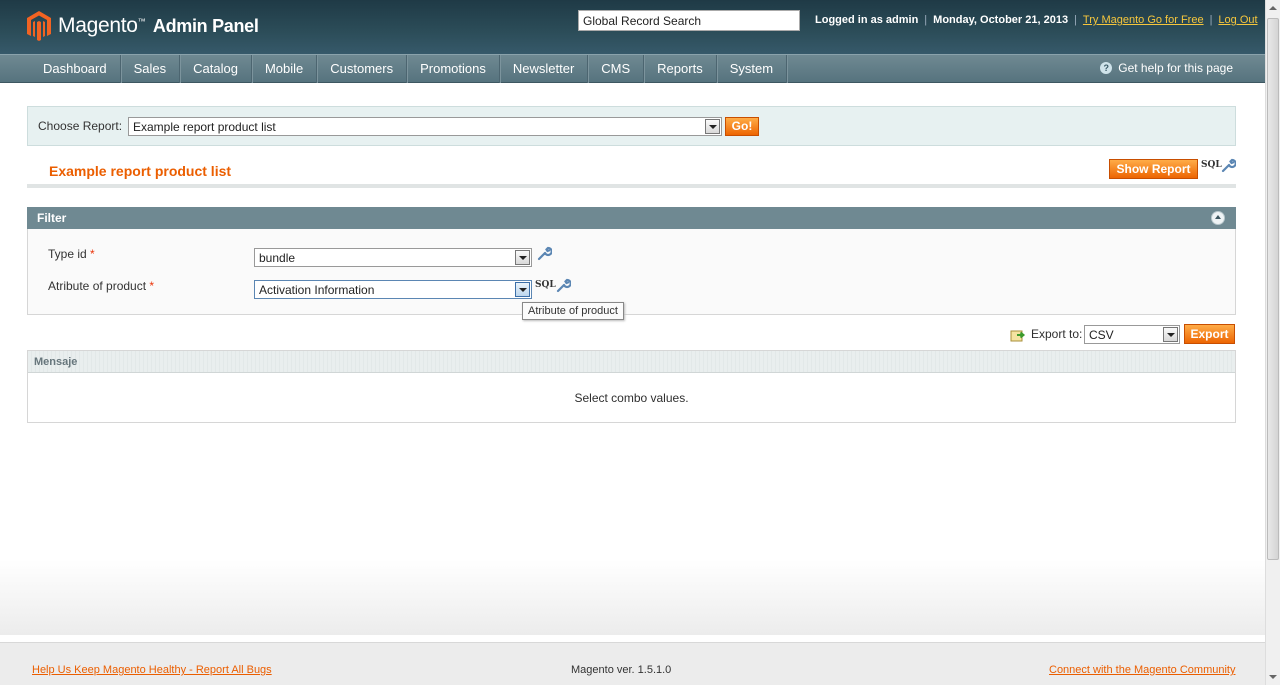 The image size is (1280, 685). Describe the element at coordinates (204, 127) in the screenshot. I see `choose-report-value: Example report product list` at that location.